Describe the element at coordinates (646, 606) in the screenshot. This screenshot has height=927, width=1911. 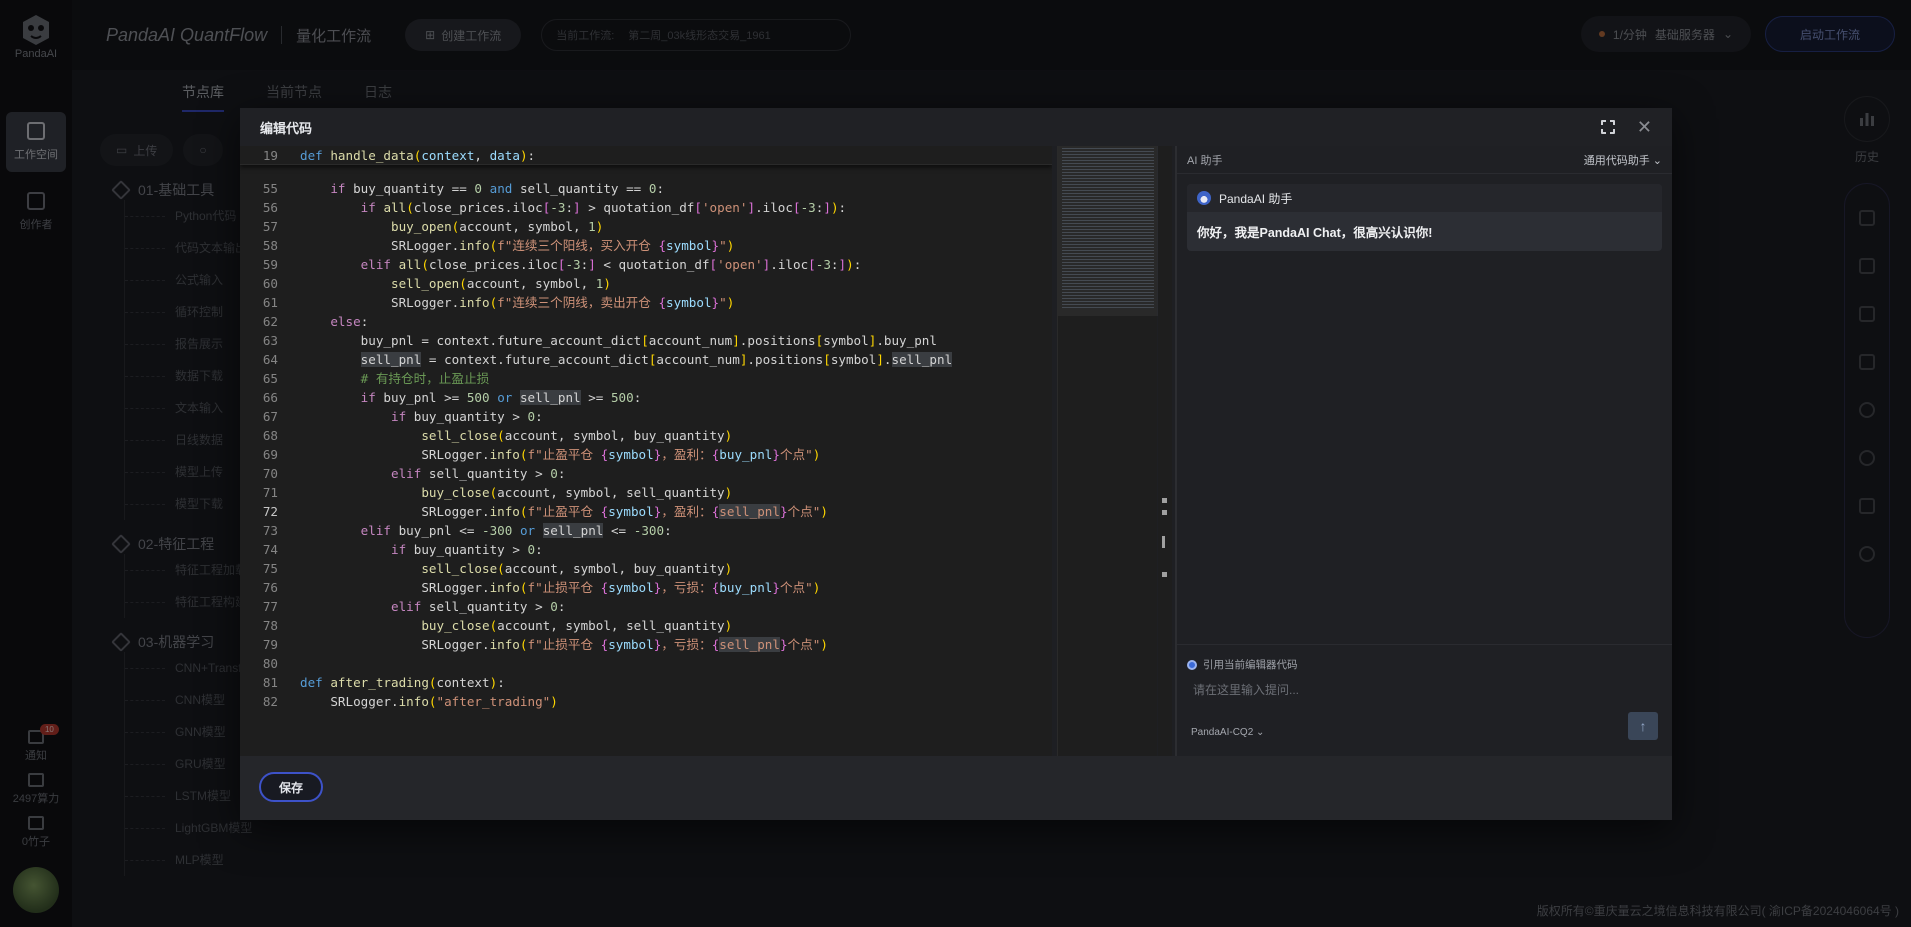
I see `code-line: 77 elif sell_quantity > 0:` at that location.